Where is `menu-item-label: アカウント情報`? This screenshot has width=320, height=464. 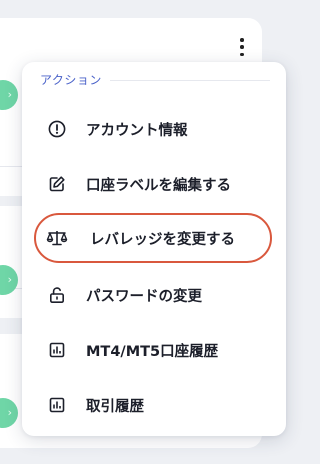
menu-item-label: アカウント情報 is located at coordinates (137, 130).